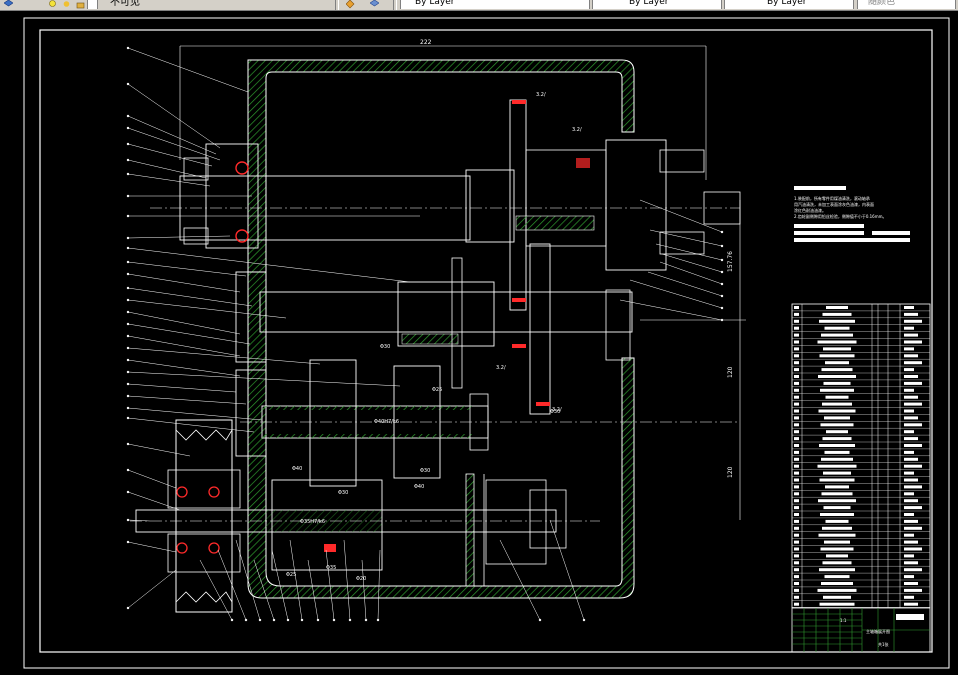  I want to click on end-cap-right, so click(636, 205).